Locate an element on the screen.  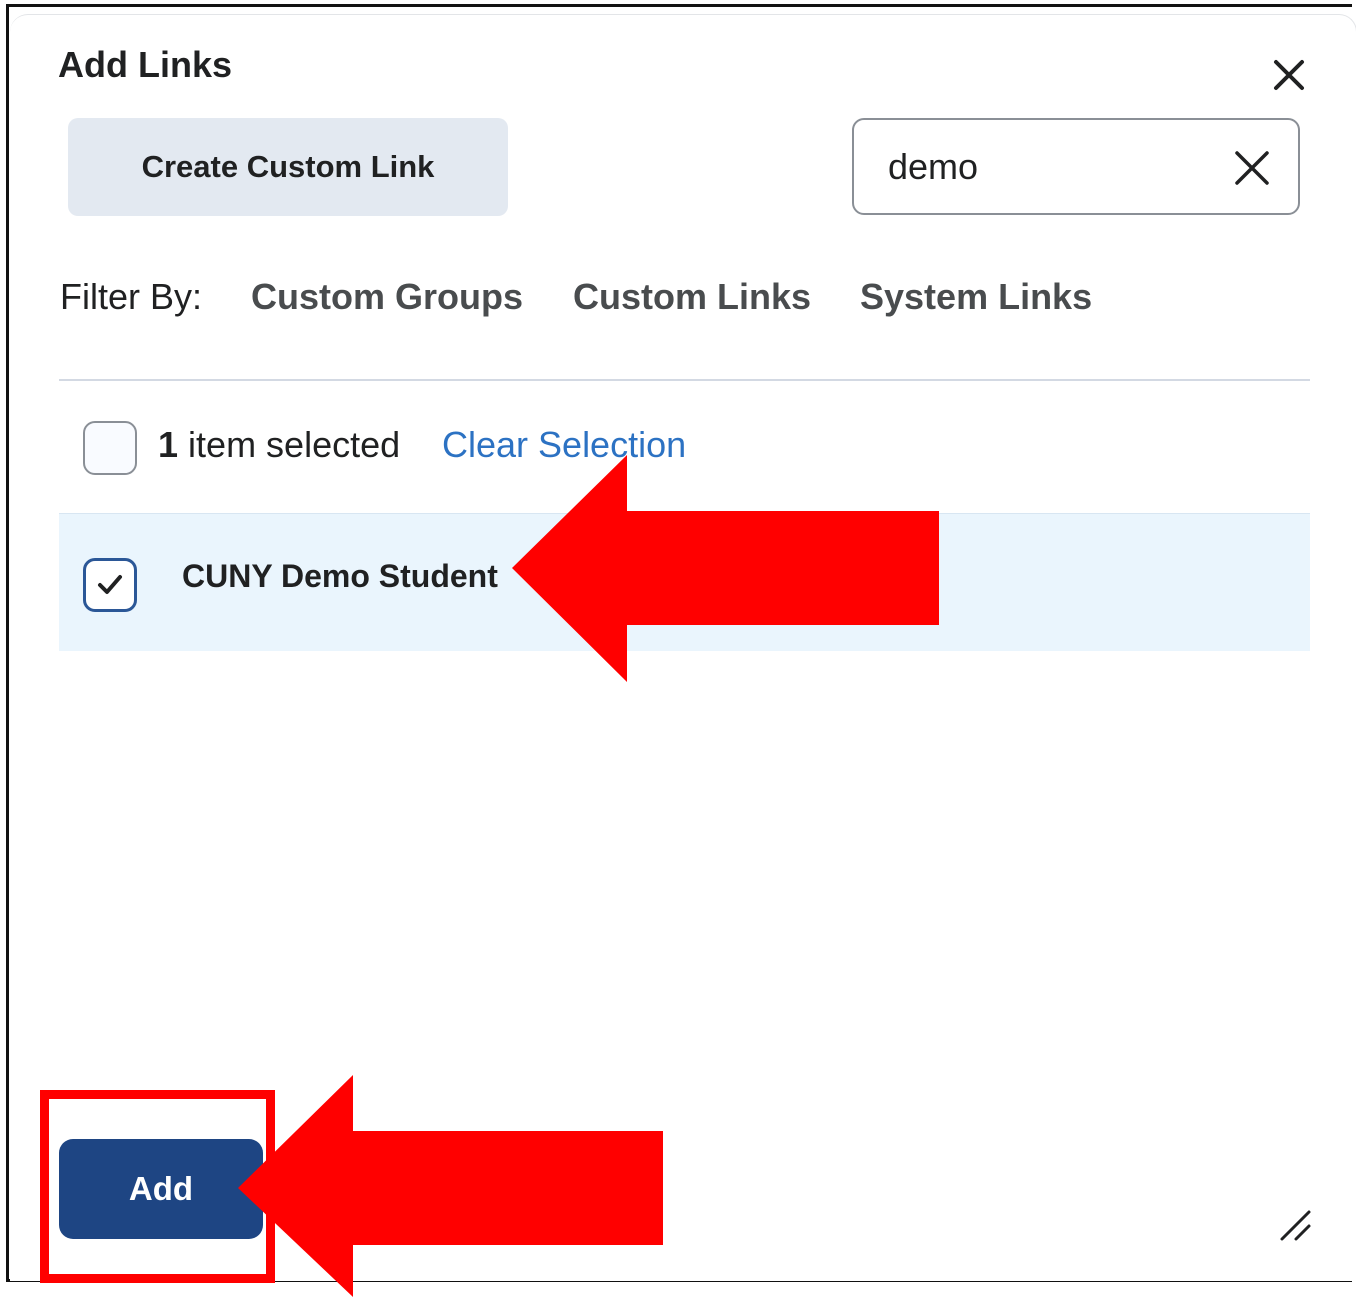
clear-selection-link: Clear Selection is located at coordinates (564, 445).